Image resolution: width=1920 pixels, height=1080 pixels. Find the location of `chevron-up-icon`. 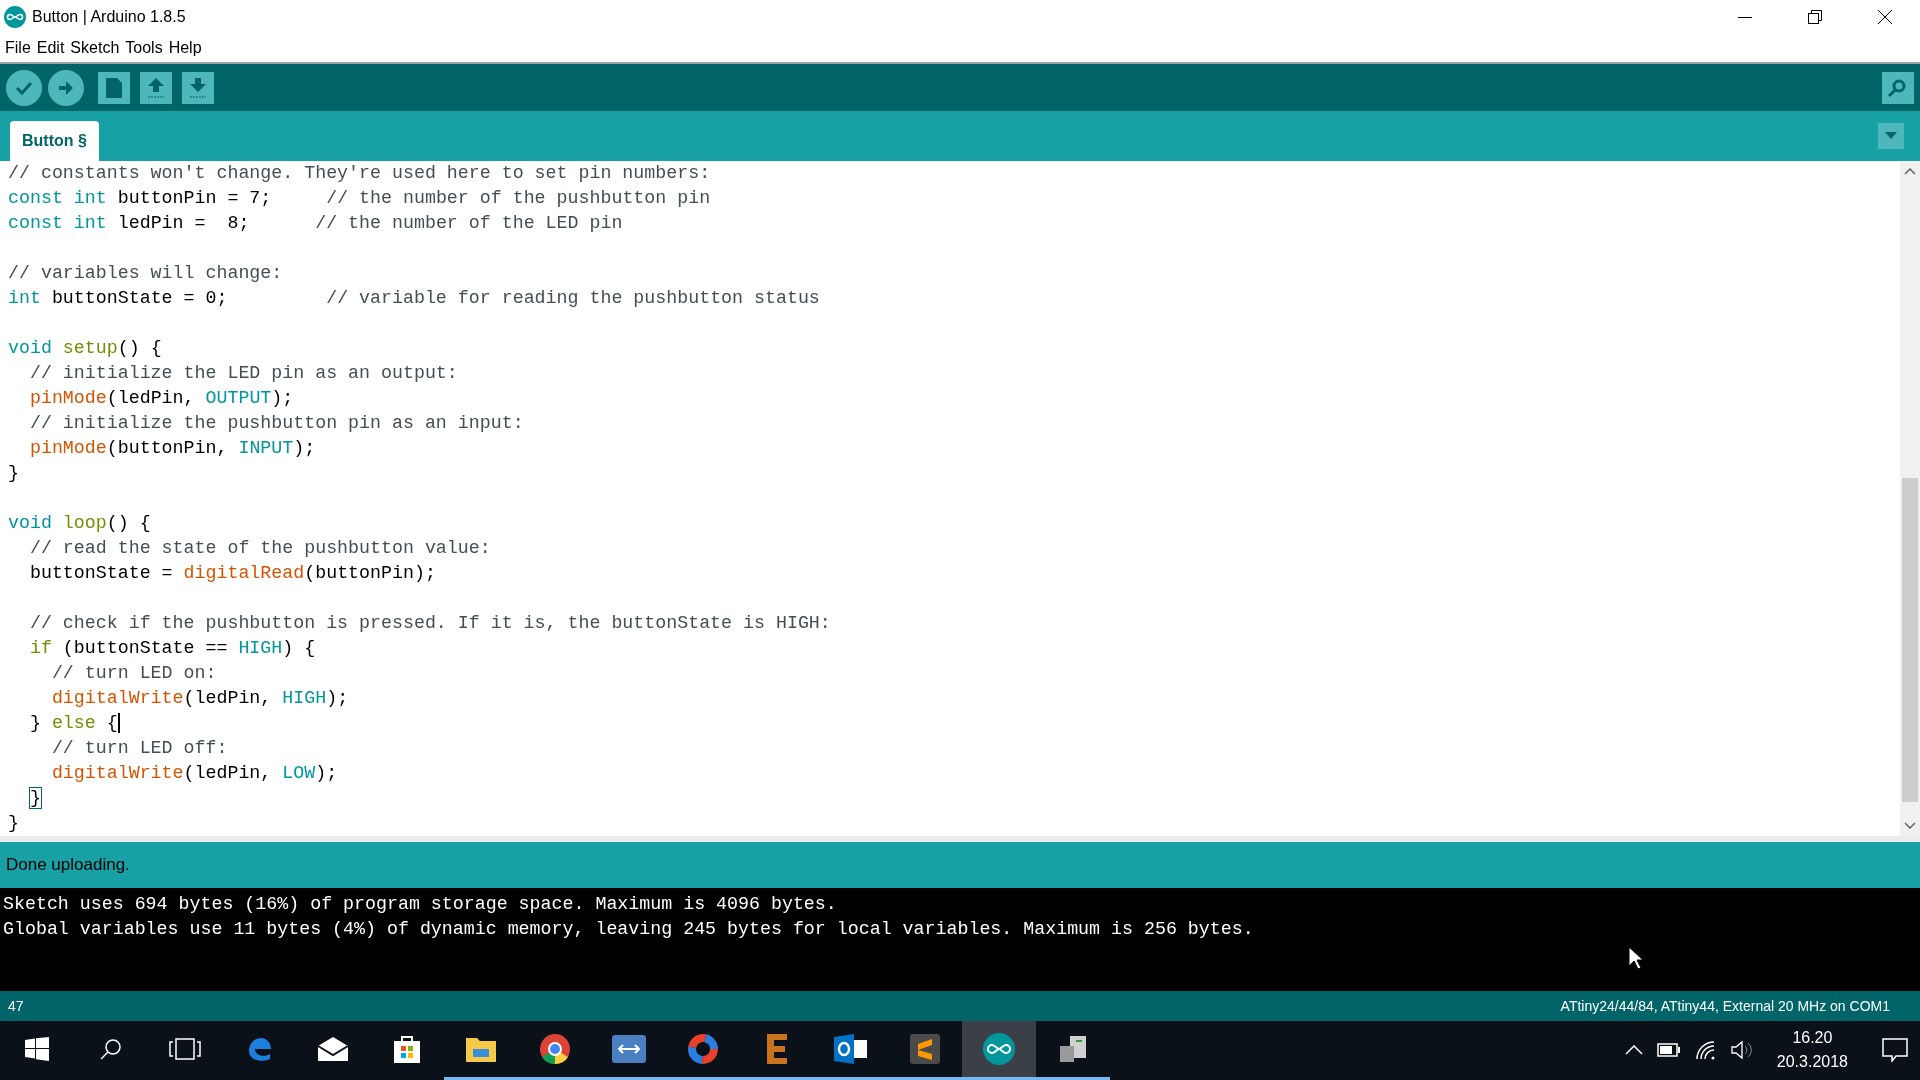

chevron-up-icon is located at coordinates (1633, 1050).